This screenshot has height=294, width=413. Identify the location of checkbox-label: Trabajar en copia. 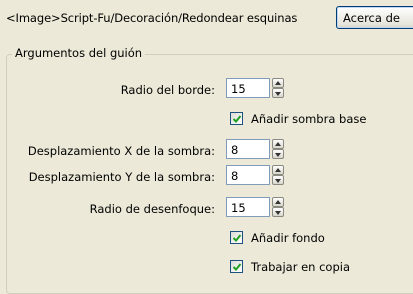
(301, 267).